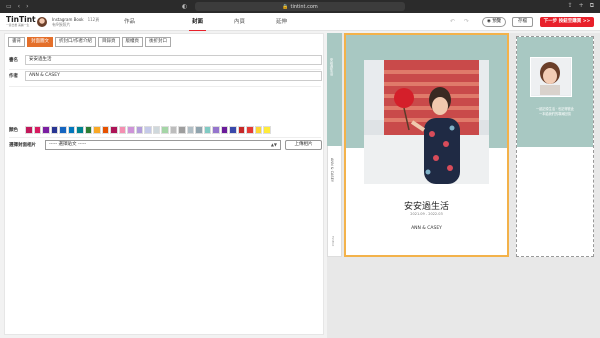 The width and height of the screenshot is (600, 338). What do you see at coordinates (40, 42) in the screenshot?
I see `tab-cover-text: 封面圖文` at bounding box center [40, 42].